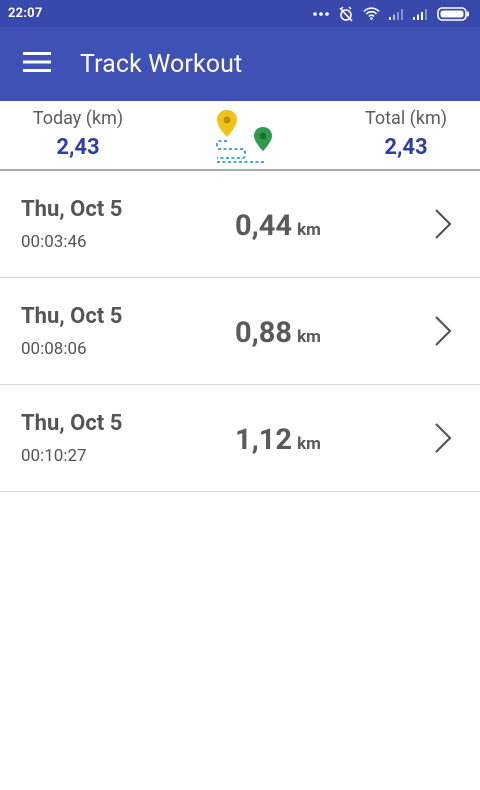 The width and height of the screenshot is (480, 790). What do you see at coordinates (371, 13) in the screenshot?
I see `wifi-icon` at bounding box center [371, 13].